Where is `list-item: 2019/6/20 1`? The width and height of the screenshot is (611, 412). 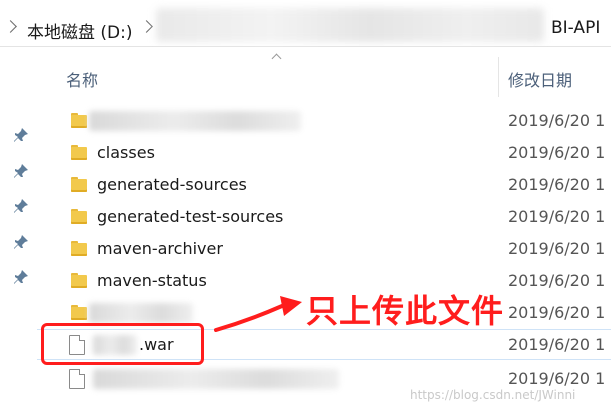
list-item: 2019/6/20 1 is located at coordinates (324, 120).